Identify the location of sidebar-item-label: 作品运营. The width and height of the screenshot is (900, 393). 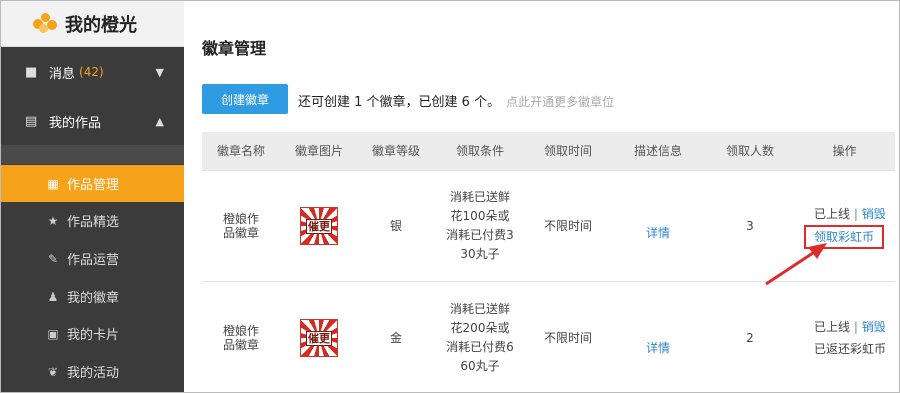
(93, 260).